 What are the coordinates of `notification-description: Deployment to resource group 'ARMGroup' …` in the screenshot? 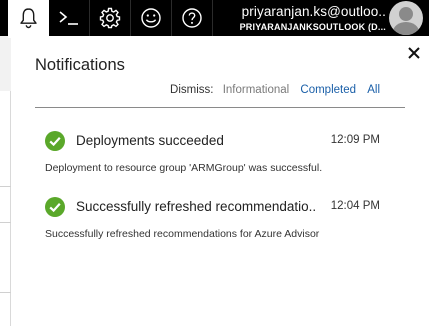 It's located at (184, 168).